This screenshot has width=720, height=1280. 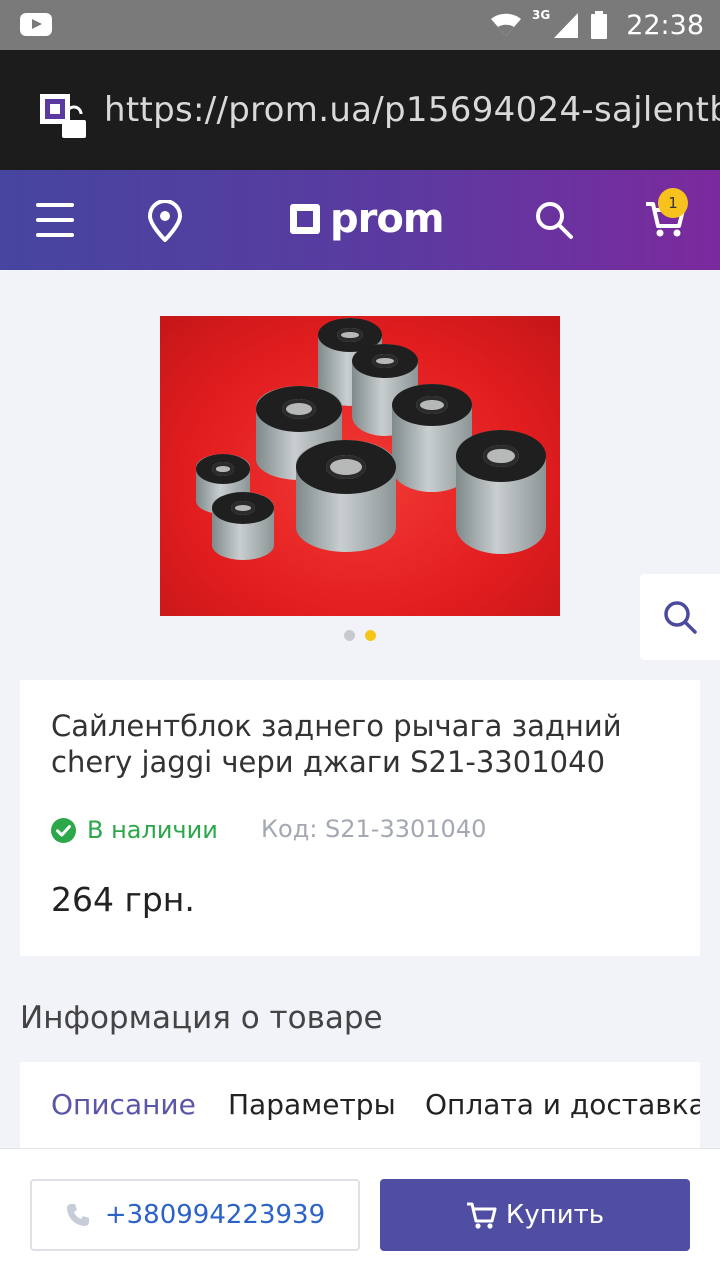 I want to click on cart-icon, so click(x=481, y=1215).